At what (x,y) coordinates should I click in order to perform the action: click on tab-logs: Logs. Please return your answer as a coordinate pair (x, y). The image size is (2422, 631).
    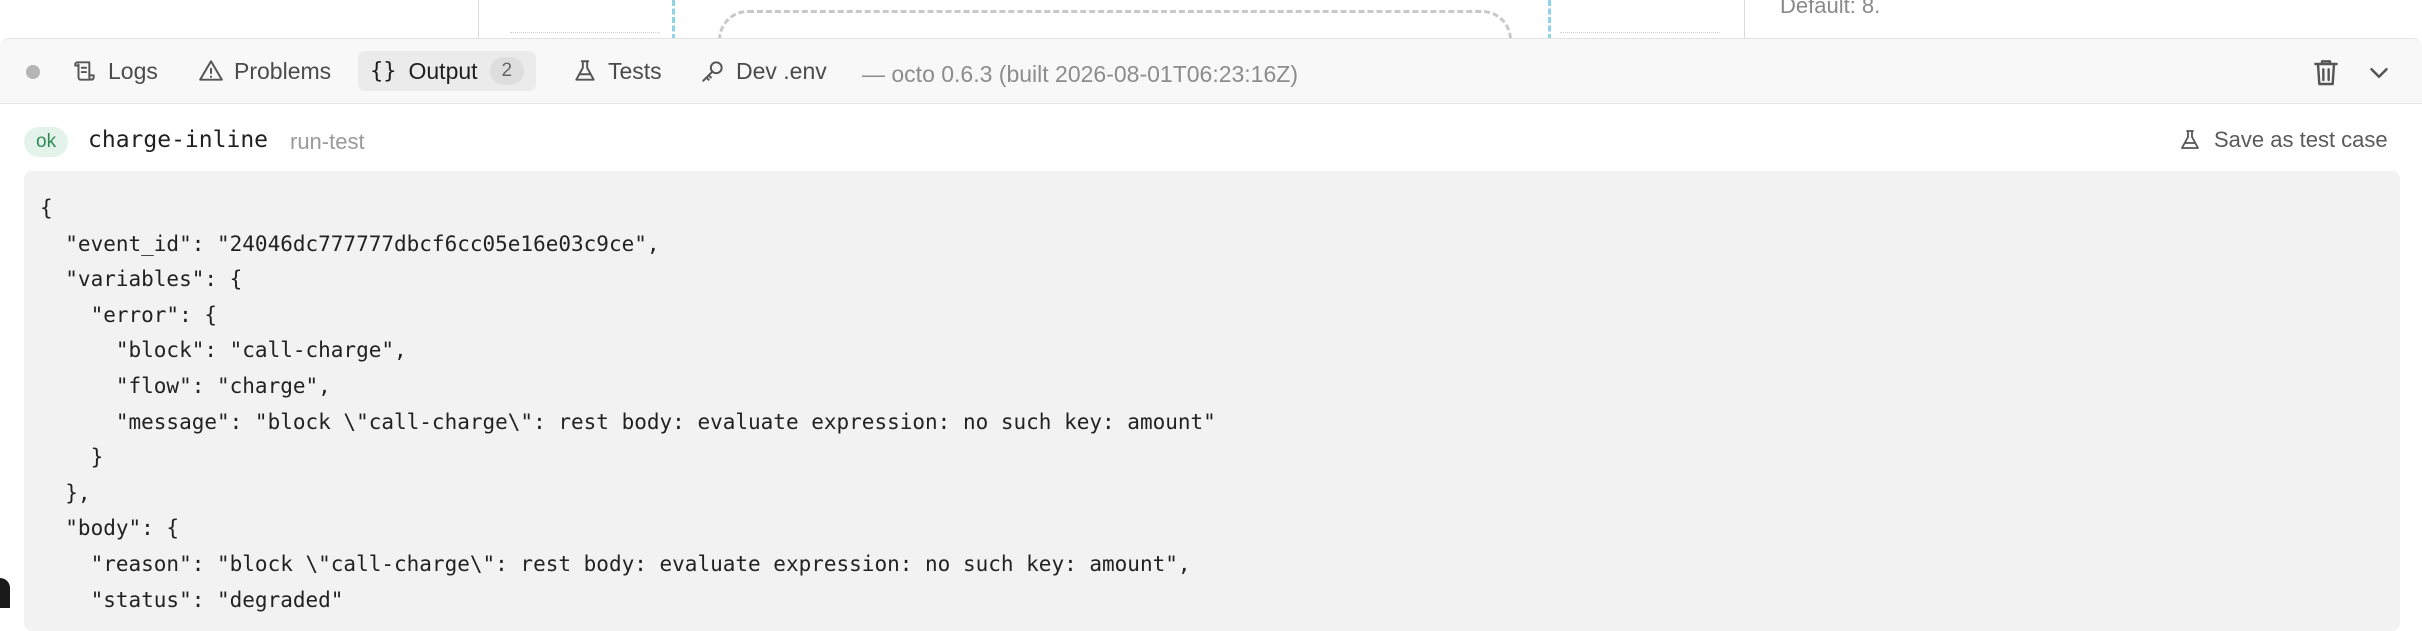
    Looking at the image, I should click on (115, 71).